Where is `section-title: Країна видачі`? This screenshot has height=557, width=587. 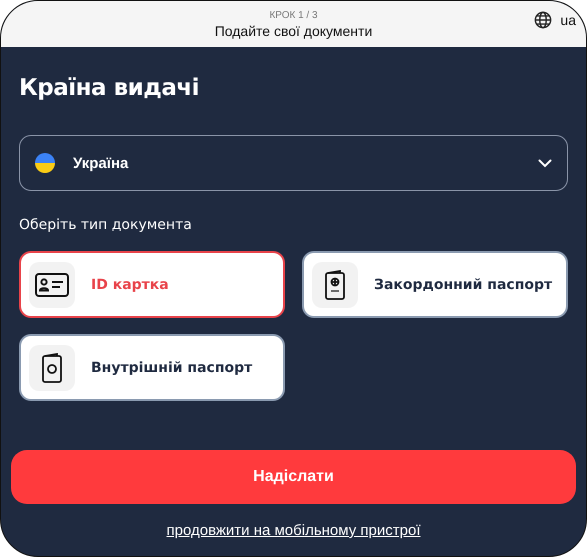
section-title: Країна видачі is located at coordinates (109, 88).